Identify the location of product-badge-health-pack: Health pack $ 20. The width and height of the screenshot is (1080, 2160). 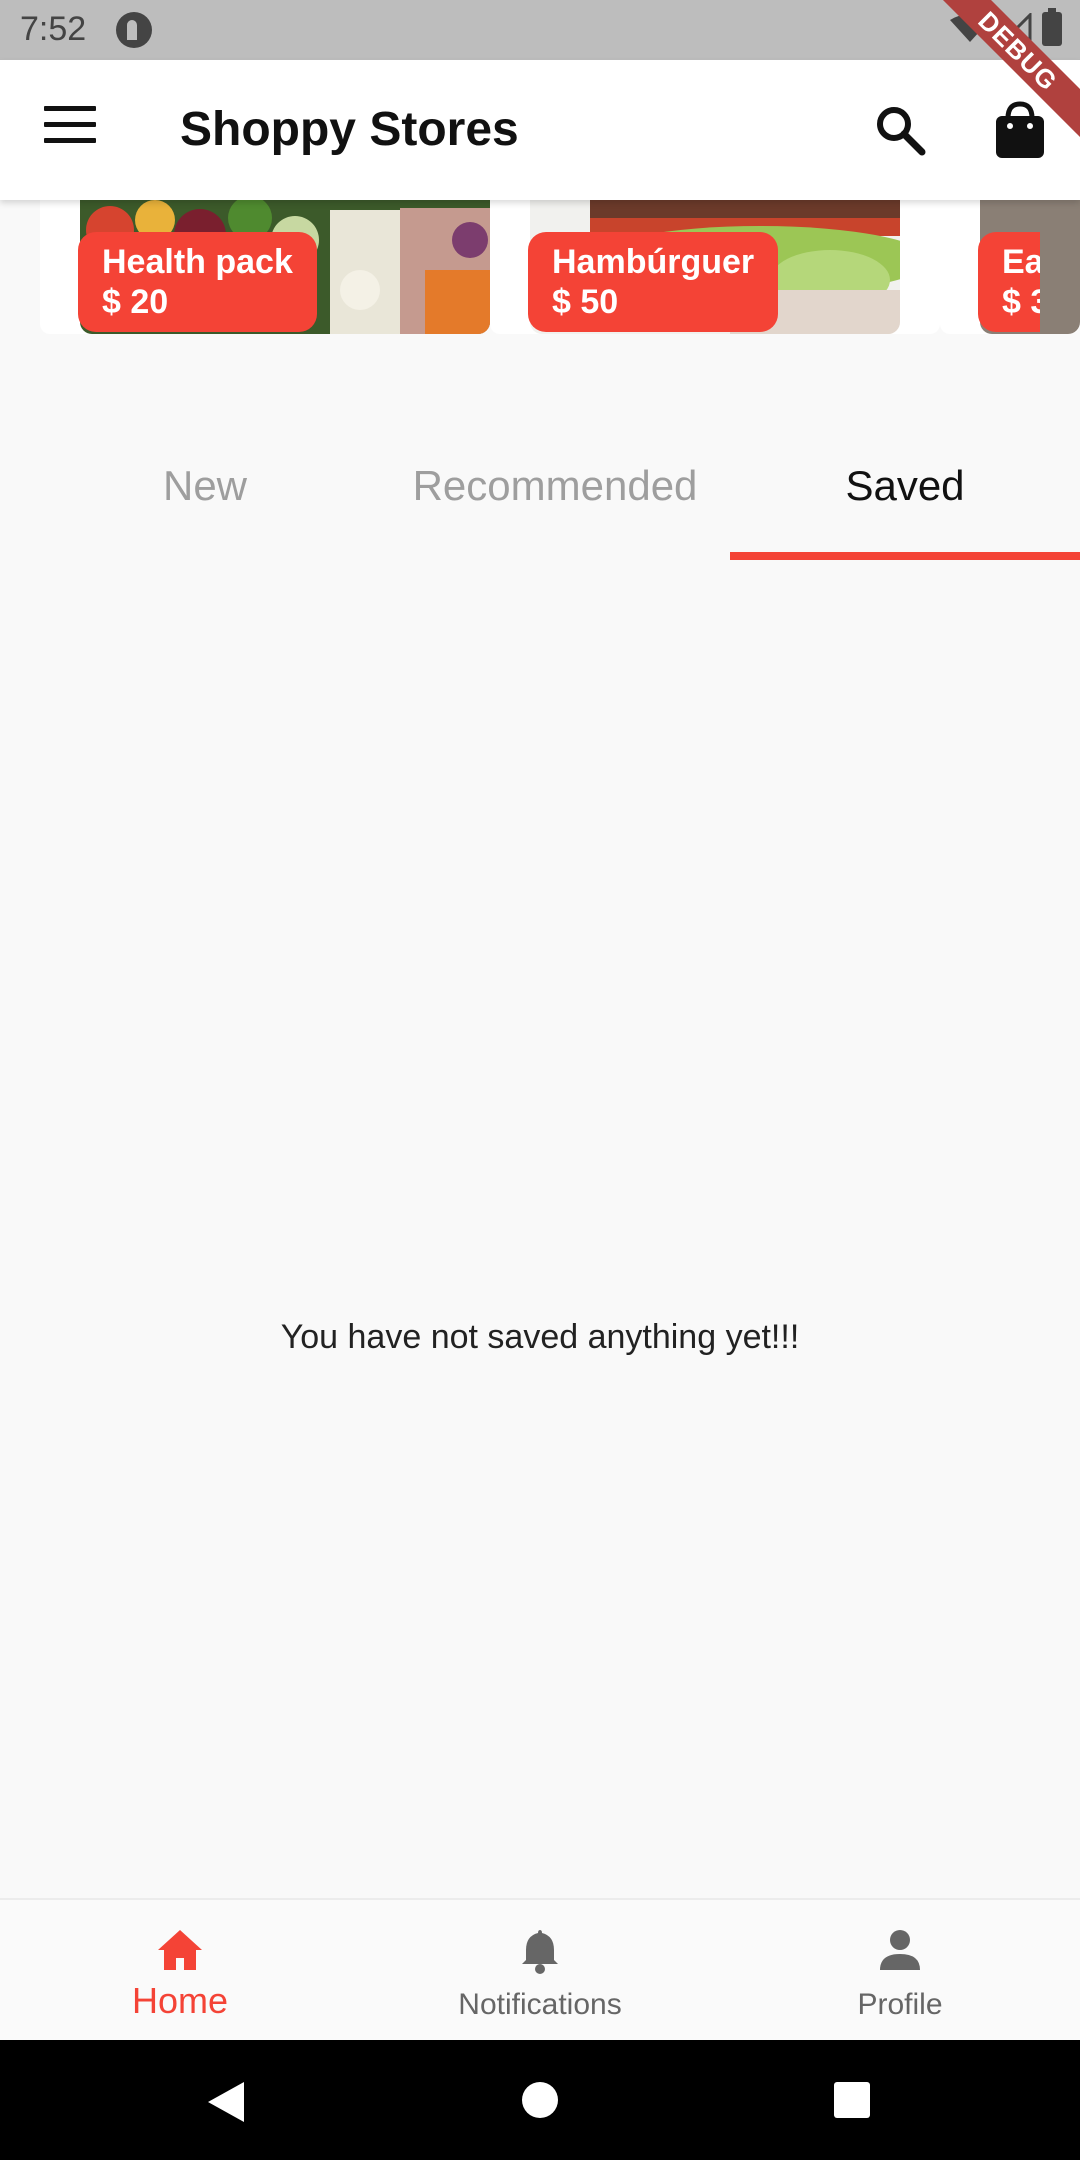
(197, 282).